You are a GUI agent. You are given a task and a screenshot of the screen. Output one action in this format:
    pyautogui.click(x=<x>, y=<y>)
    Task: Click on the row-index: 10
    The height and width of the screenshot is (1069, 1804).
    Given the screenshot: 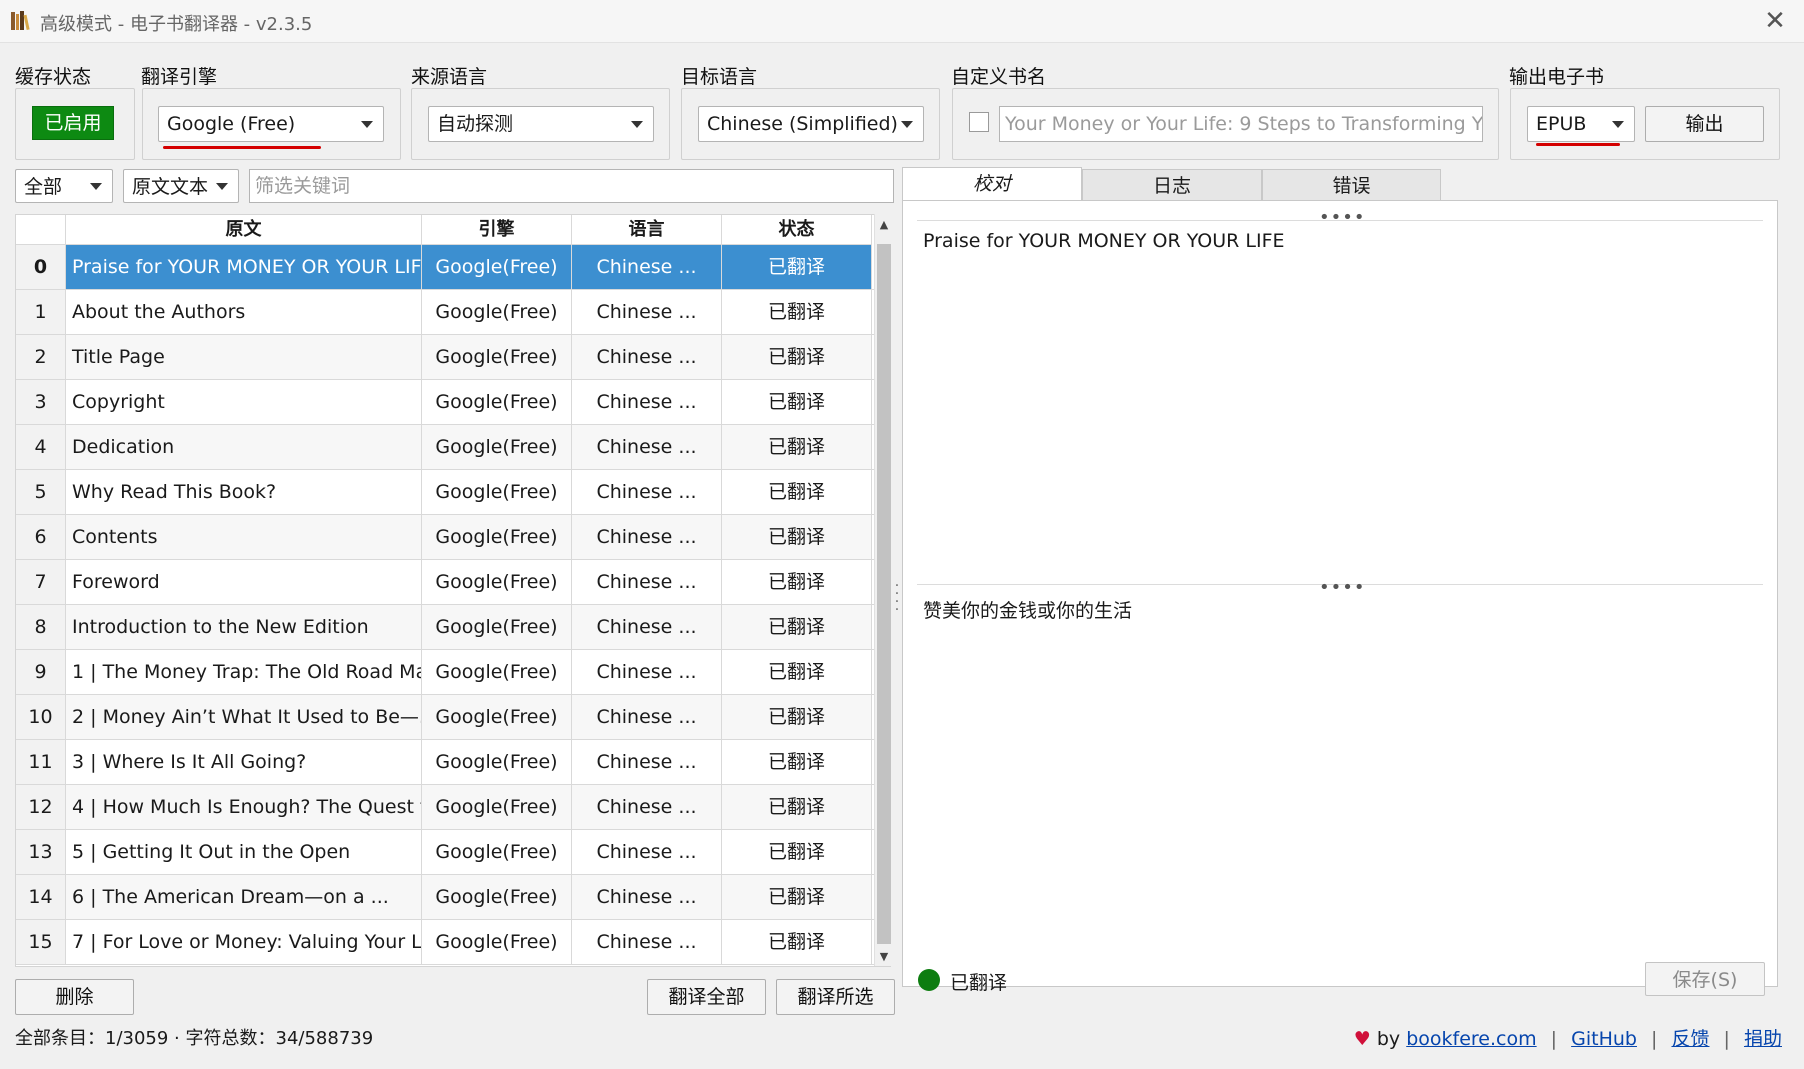 What is the action you would take?
    pyautogui.click(x=41, y=717)
    